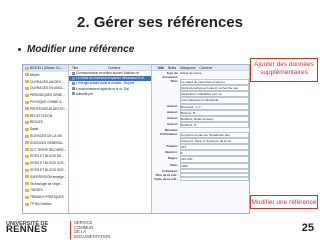 This screenshot has height=240, width=320. What do you see at coordinates (110, 94) in the screenshot?
I see `item-row: autoedit.pdf` at bounding box center [110, 94].